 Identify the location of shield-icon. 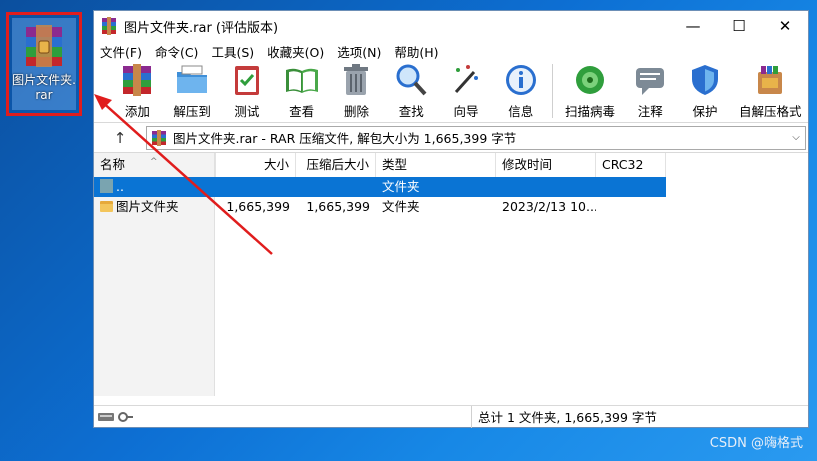
(704, 80).